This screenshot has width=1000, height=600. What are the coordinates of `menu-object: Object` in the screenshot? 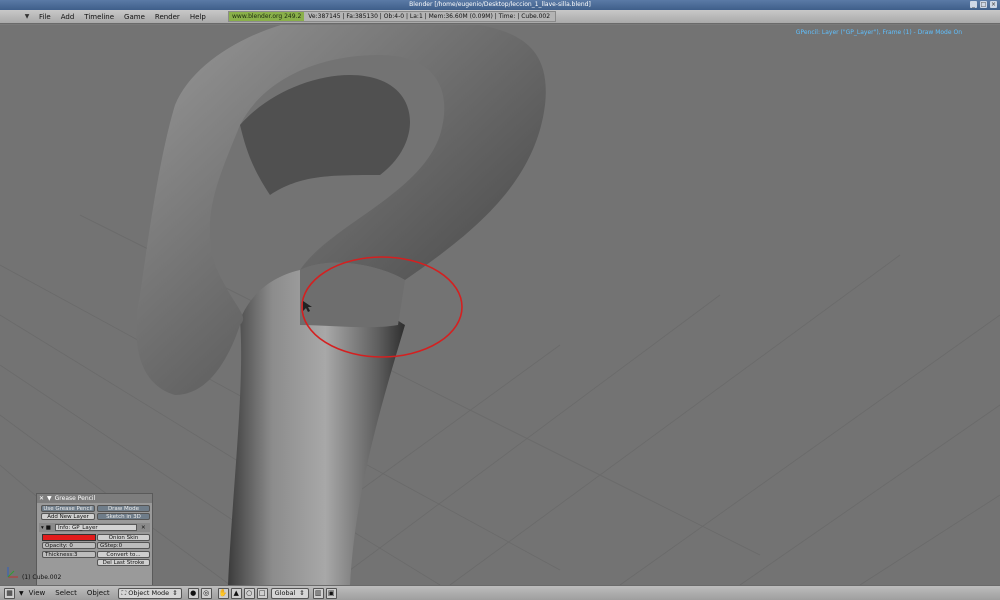 It's located at (98, 593).